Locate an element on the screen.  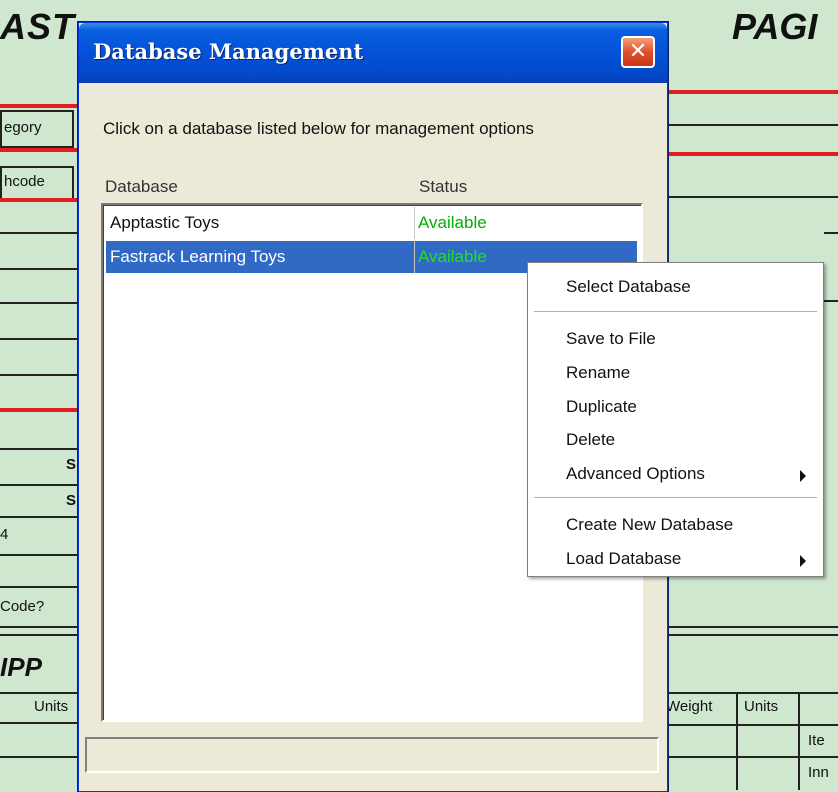
matchcode-cell: hcode is located at coordinates (37, 183).